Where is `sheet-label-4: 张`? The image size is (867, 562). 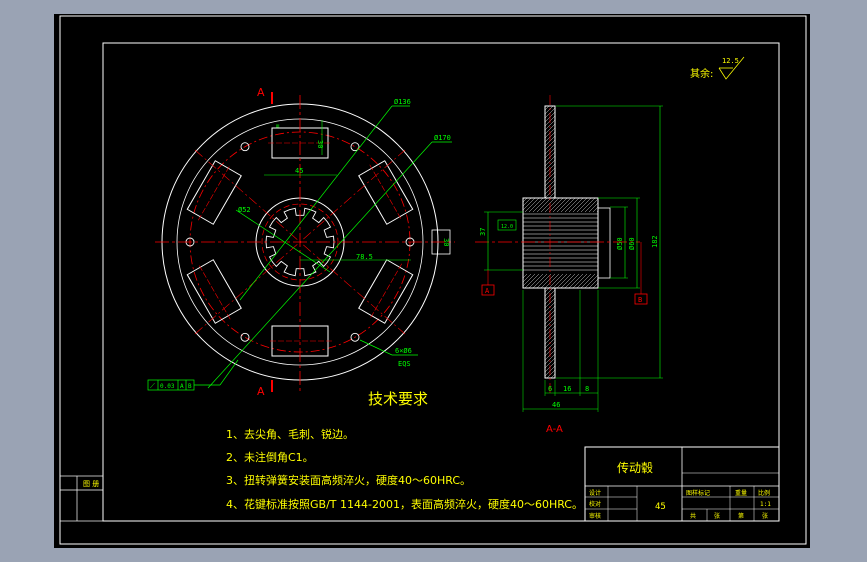
sheet-label-4: 张 is located at coordinates (765, 516).